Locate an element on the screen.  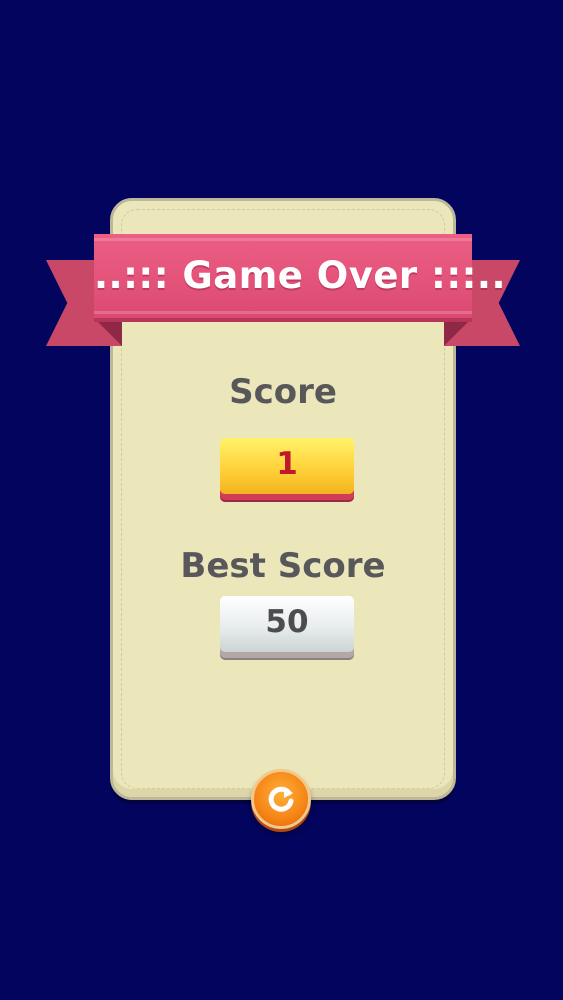
title-ribbon: ..::: Game Over :::.. is located at coordinates (300, 276).